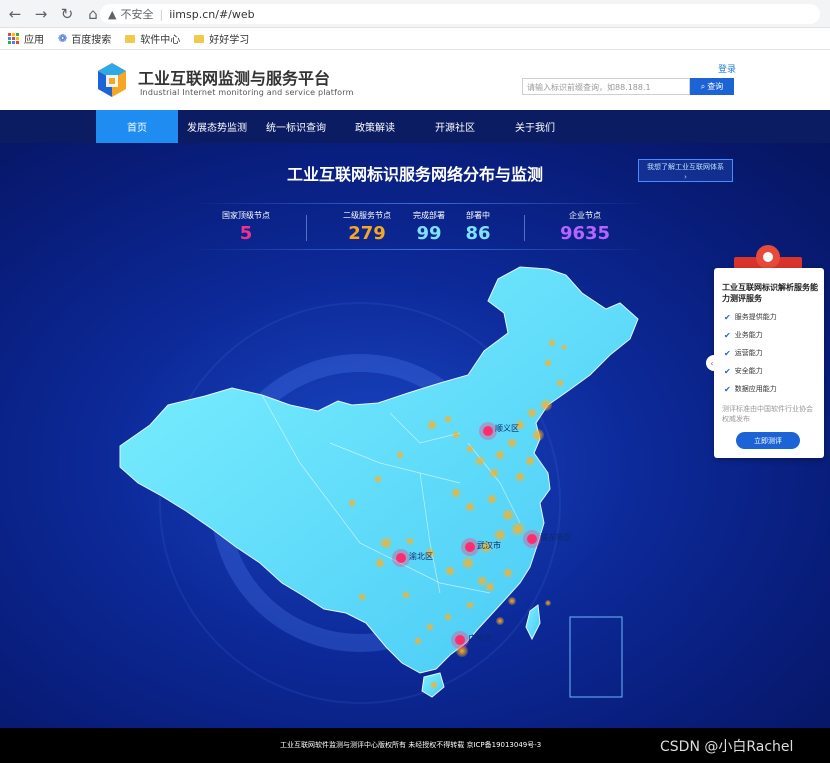 Image resolution: width=830 pixels, height=763 pixels. What do you see at coordinates (160, 40) in the screenshot?
I see `bookmark-label: 软件中心` at bounding box center [160, 40].